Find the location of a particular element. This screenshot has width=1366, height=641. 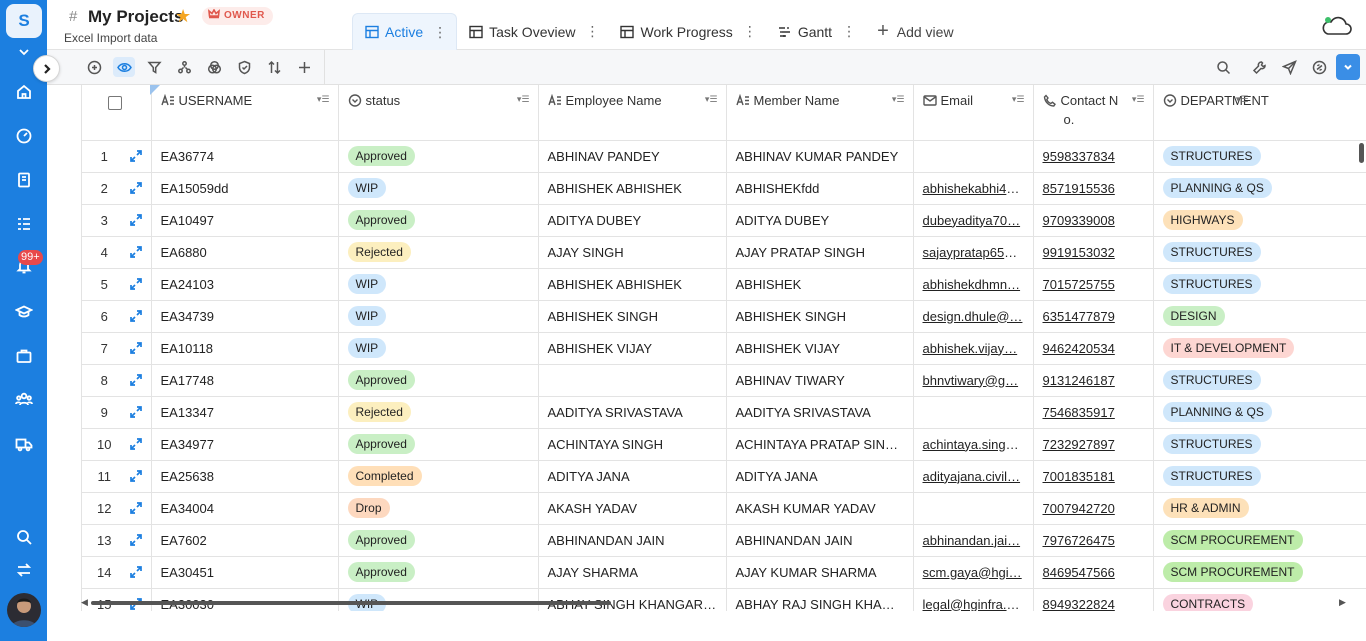

tab-menu-icon: ⋮ is located at coordinates (440, 32).